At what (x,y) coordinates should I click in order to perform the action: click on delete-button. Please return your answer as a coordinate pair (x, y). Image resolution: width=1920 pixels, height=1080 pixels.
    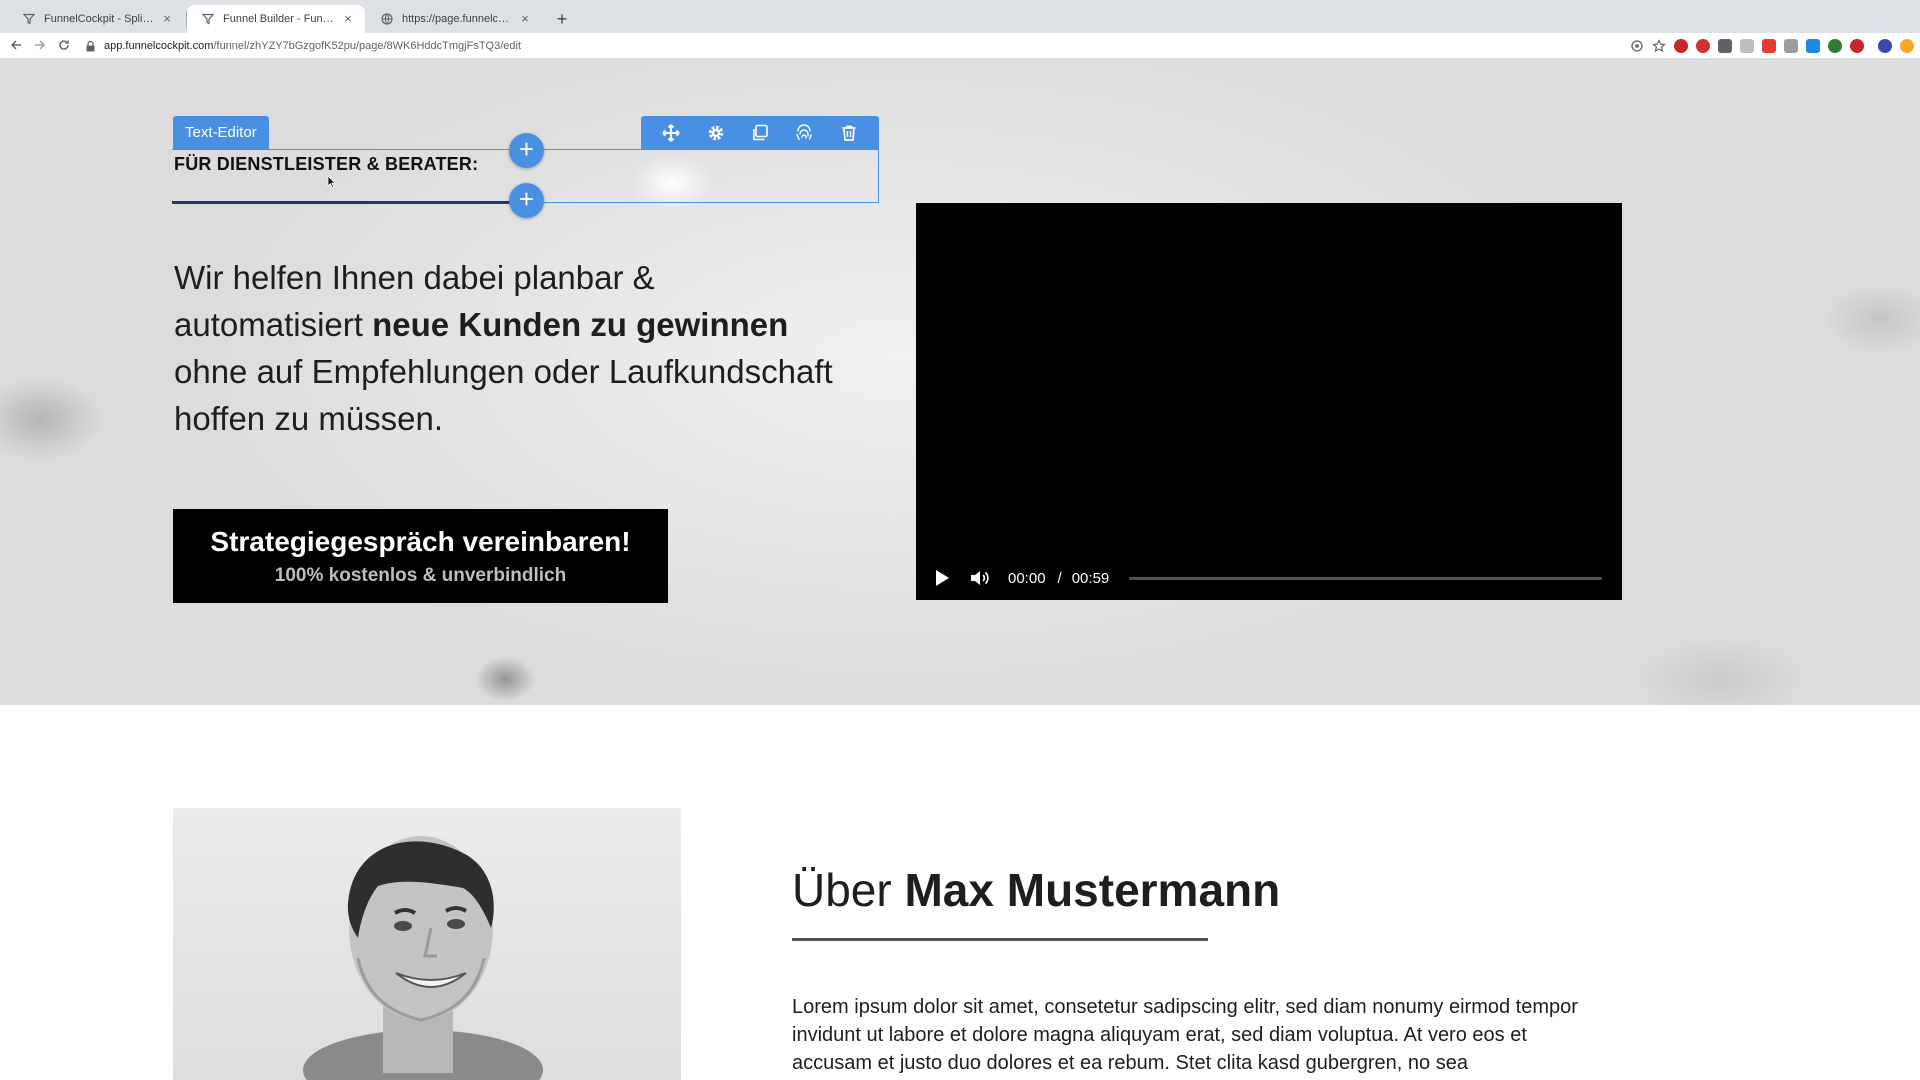
    Looking at the image, I should click on (849, 133).